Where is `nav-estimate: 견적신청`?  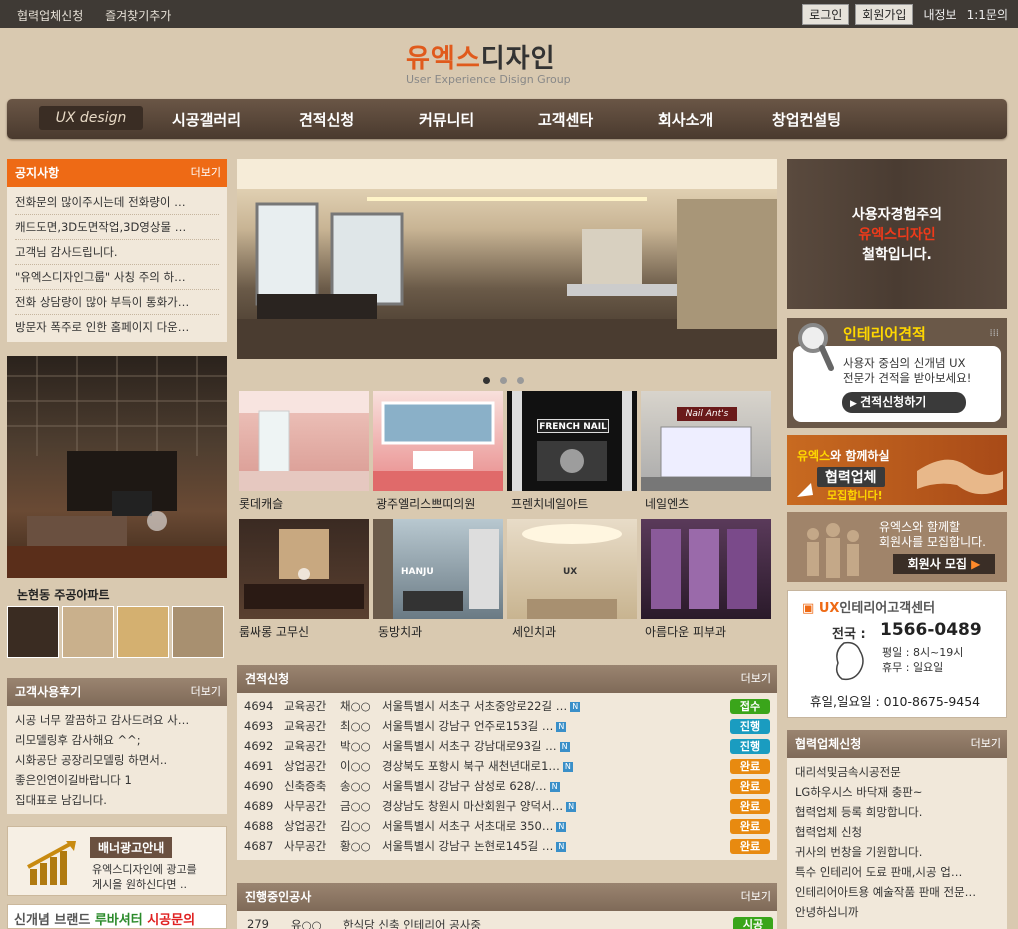 nav-estimate: 견적신청 is located at coordinates (326, 119).